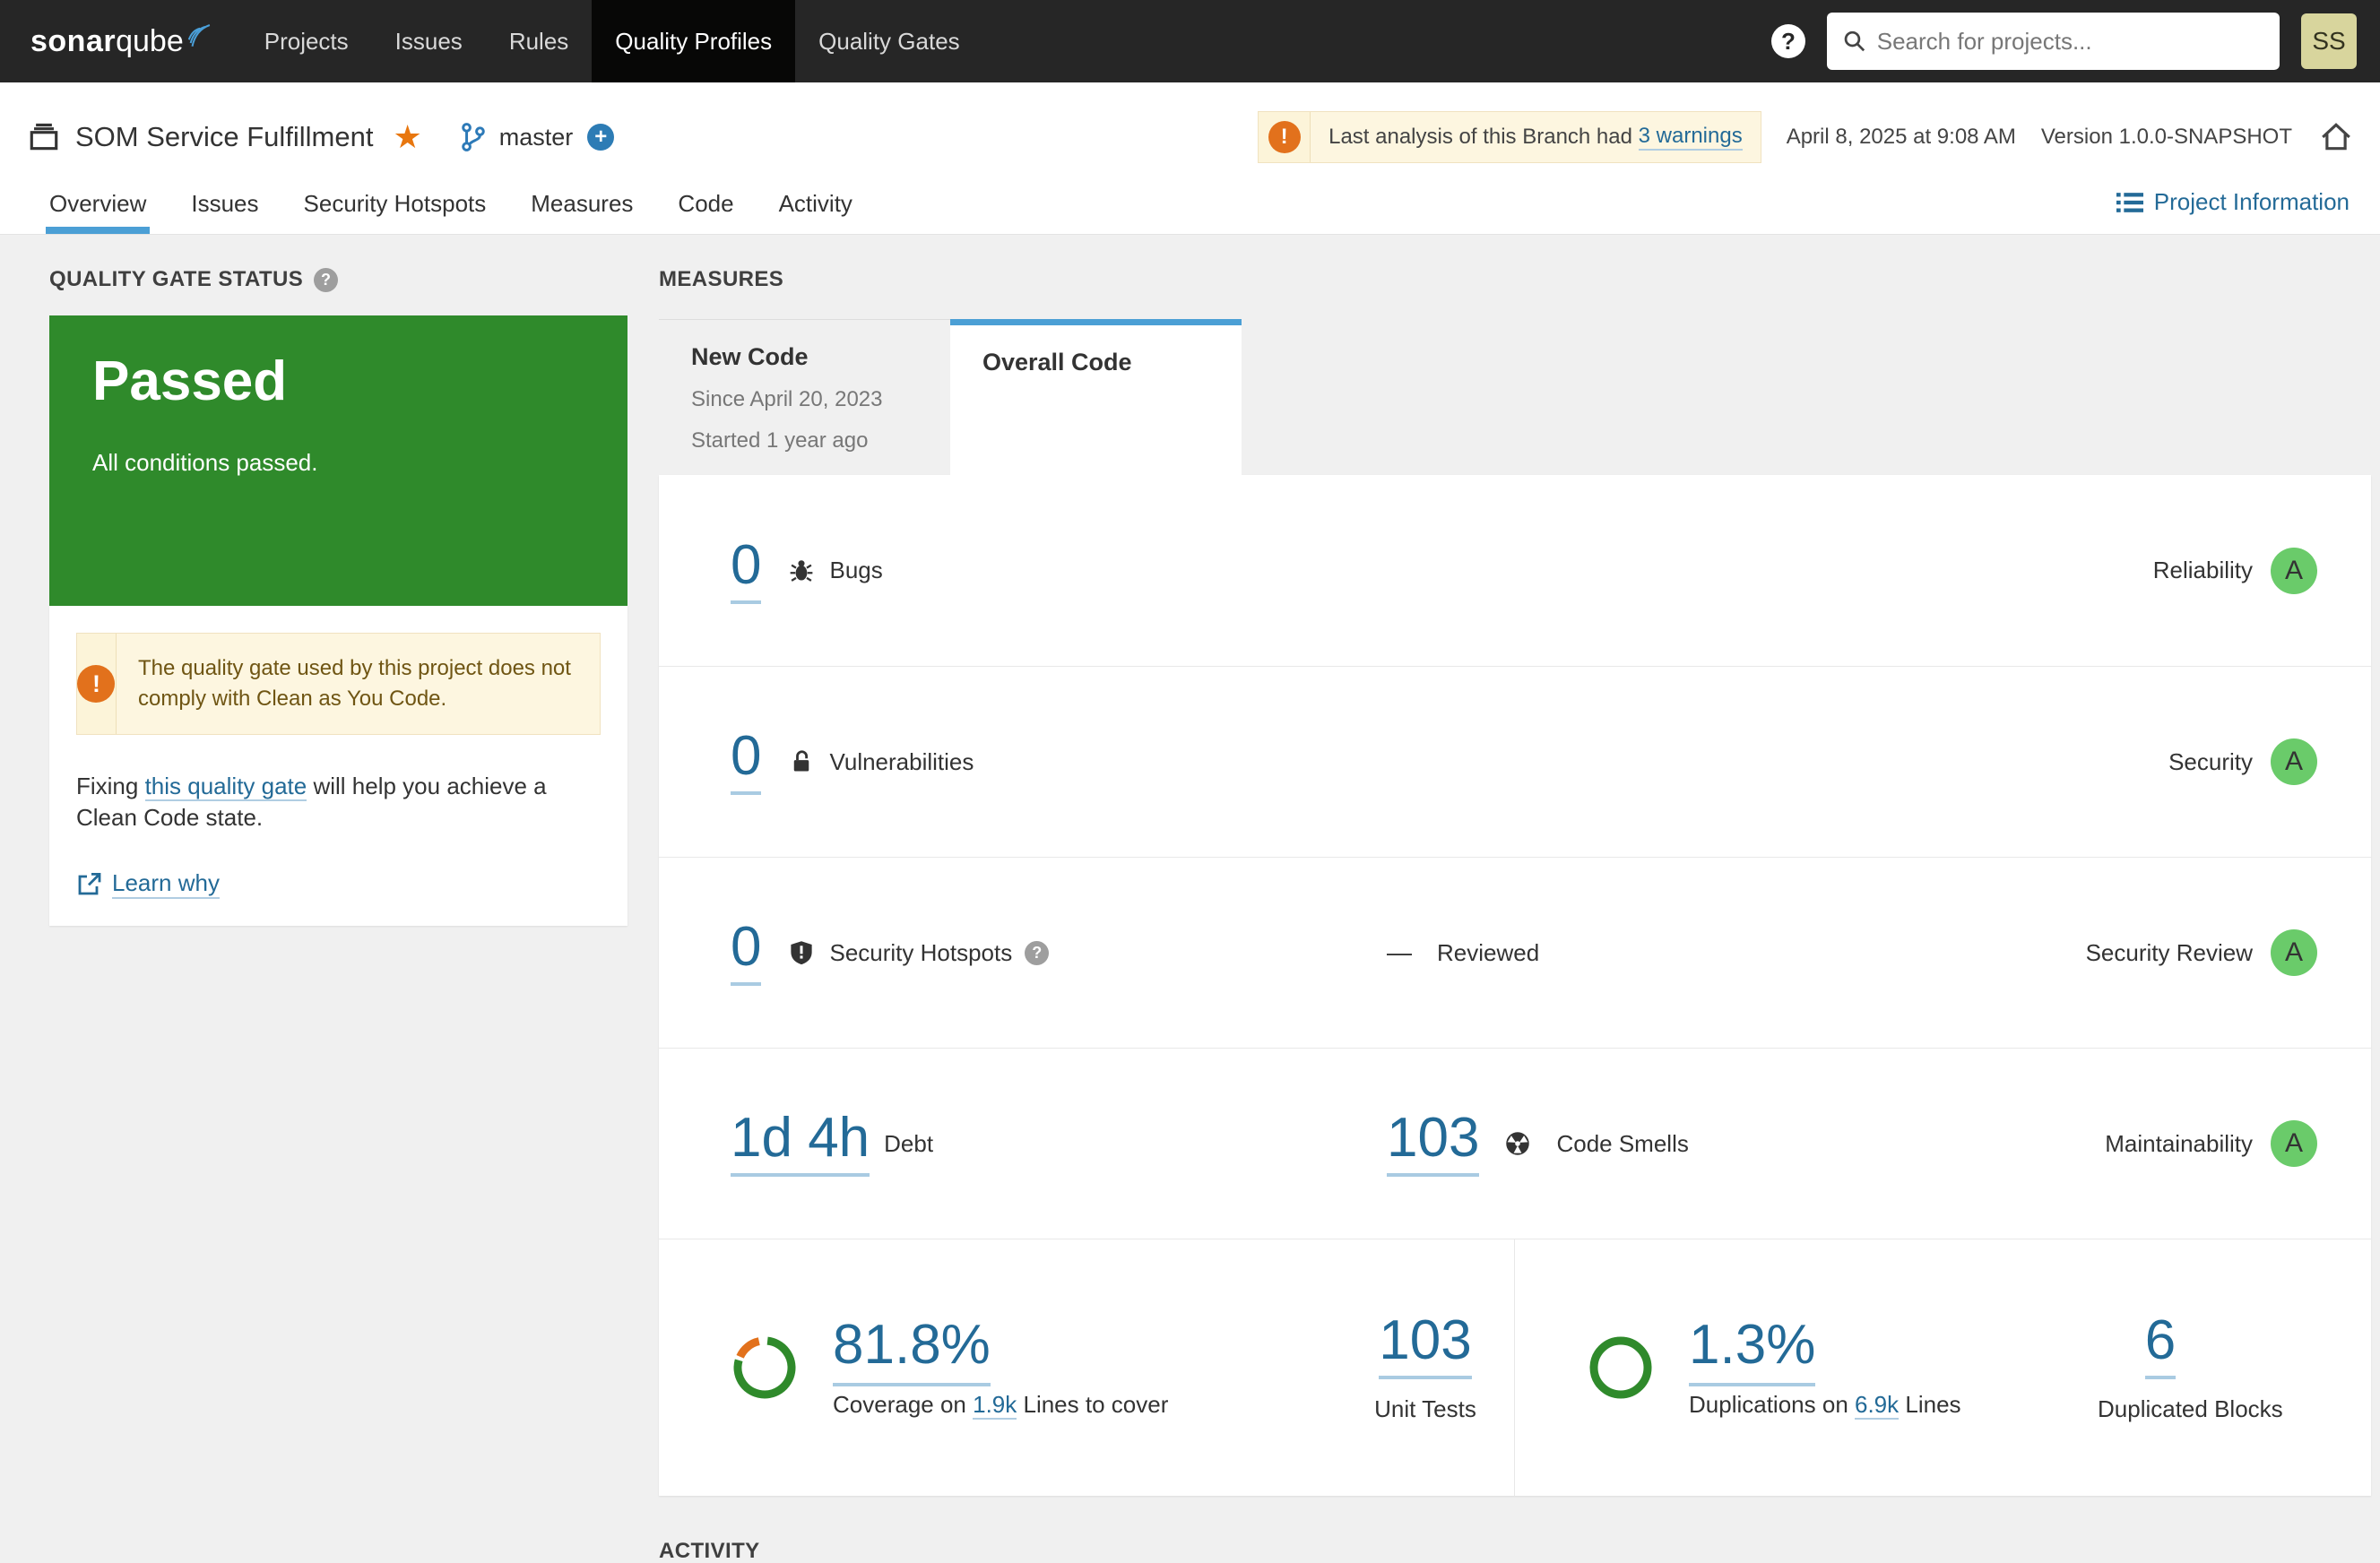 This screenshot has height=1563, width=2380. What do you see at coordinates (1930, 1404) in the screenshot?
I see `duplications-caption-suffix: Lines` at bounding box center [1930, 1404].